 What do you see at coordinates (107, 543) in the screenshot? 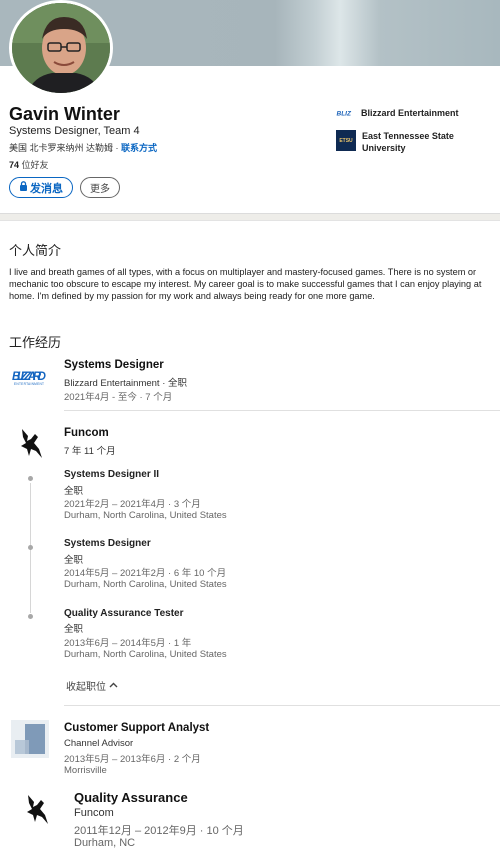
I see `role-title: Systems Designer` at bounding box center [107, 543].